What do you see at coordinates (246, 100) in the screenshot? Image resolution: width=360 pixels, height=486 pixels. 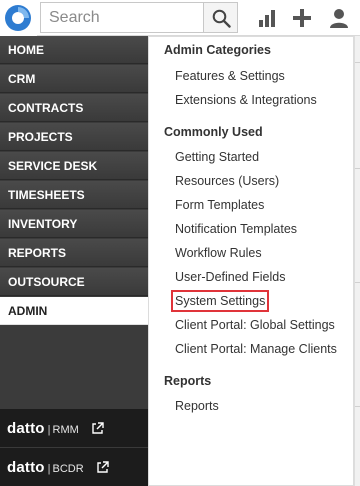 I see `menu-item-extensions-integrations: Extensions & Integrations` at bounding box center [246, 100].